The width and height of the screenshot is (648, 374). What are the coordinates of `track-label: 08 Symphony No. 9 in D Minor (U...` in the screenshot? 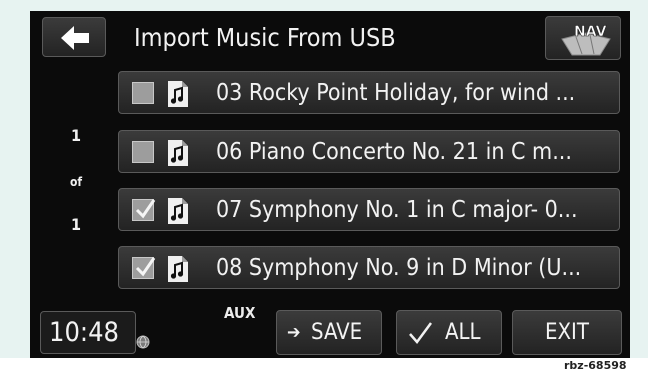 It's located at (399, 268).